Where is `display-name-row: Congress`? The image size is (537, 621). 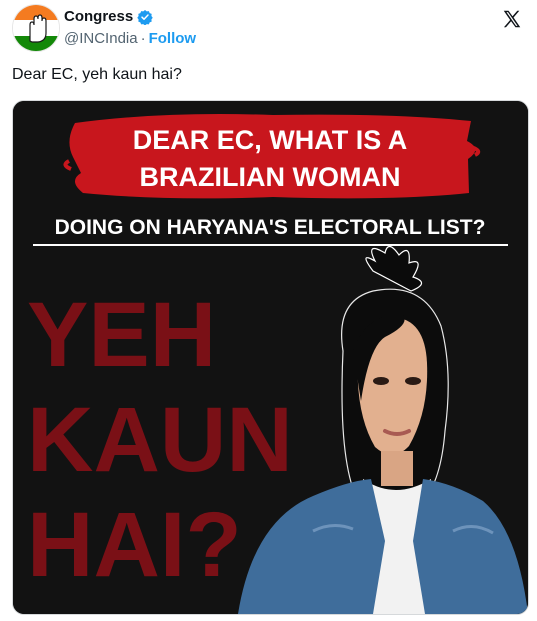 display-name-row: Congress is located at coordinates (108, 17).